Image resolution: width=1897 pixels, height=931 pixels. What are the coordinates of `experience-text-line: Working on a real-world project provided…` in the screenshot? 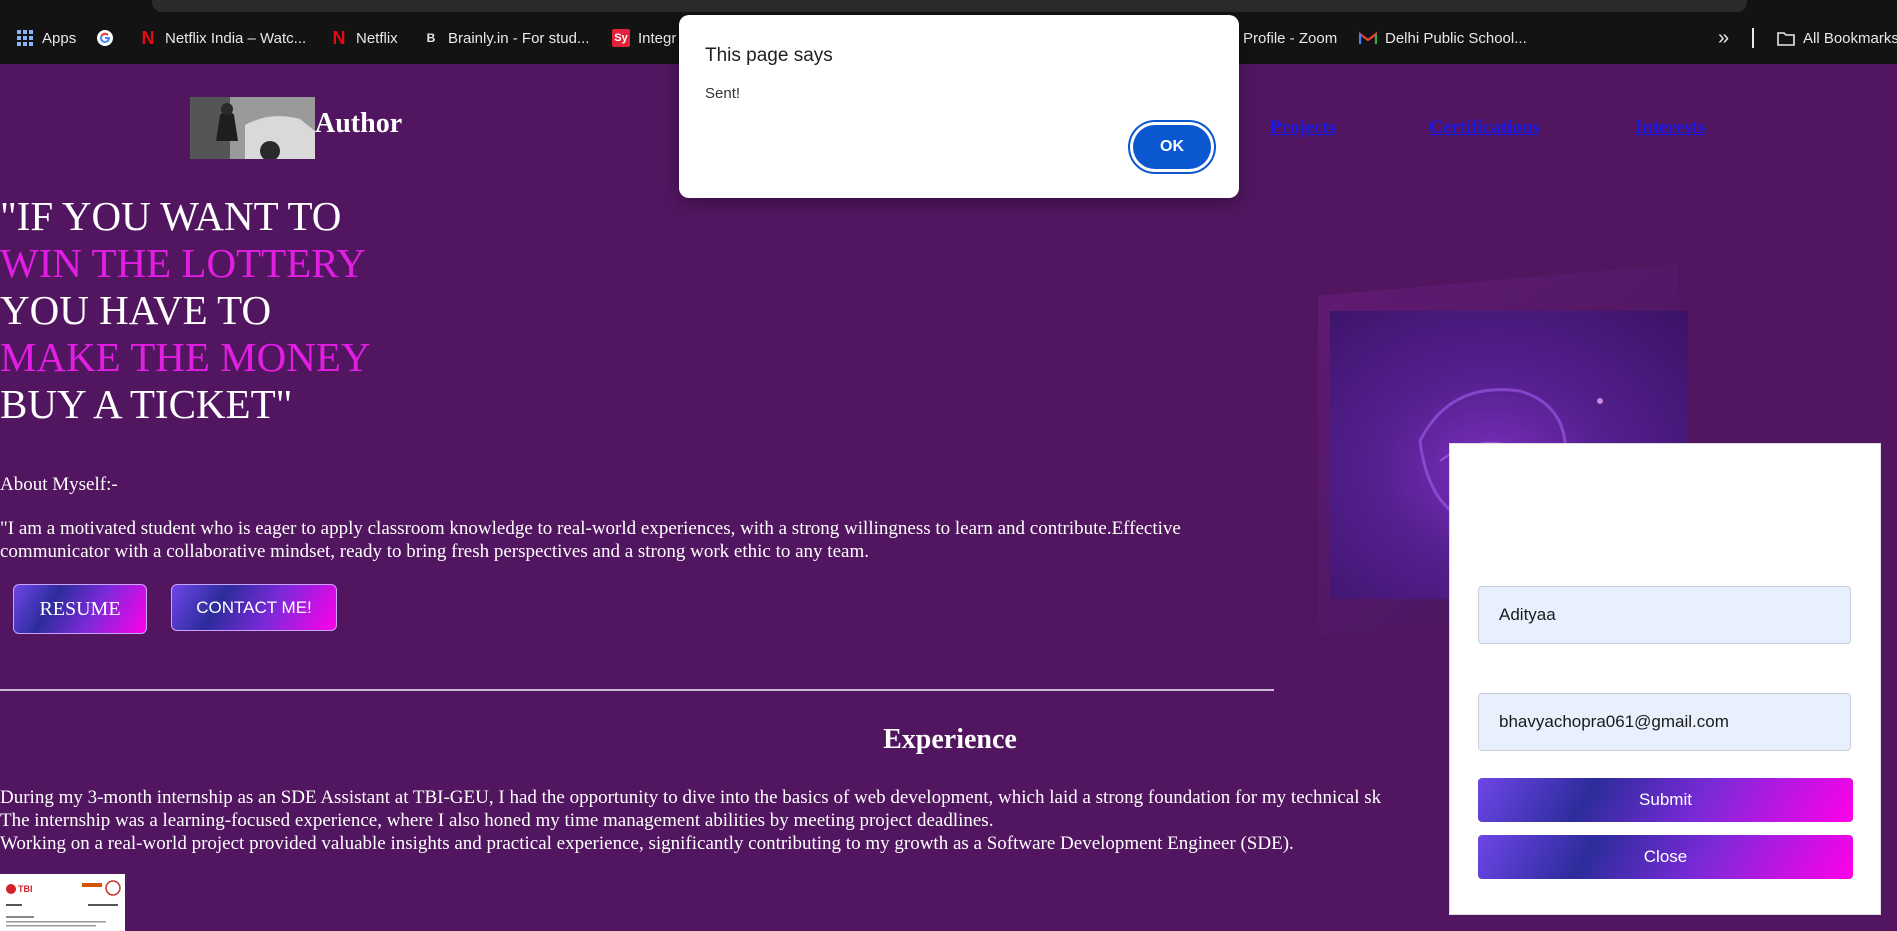 It's located at (647, 843).